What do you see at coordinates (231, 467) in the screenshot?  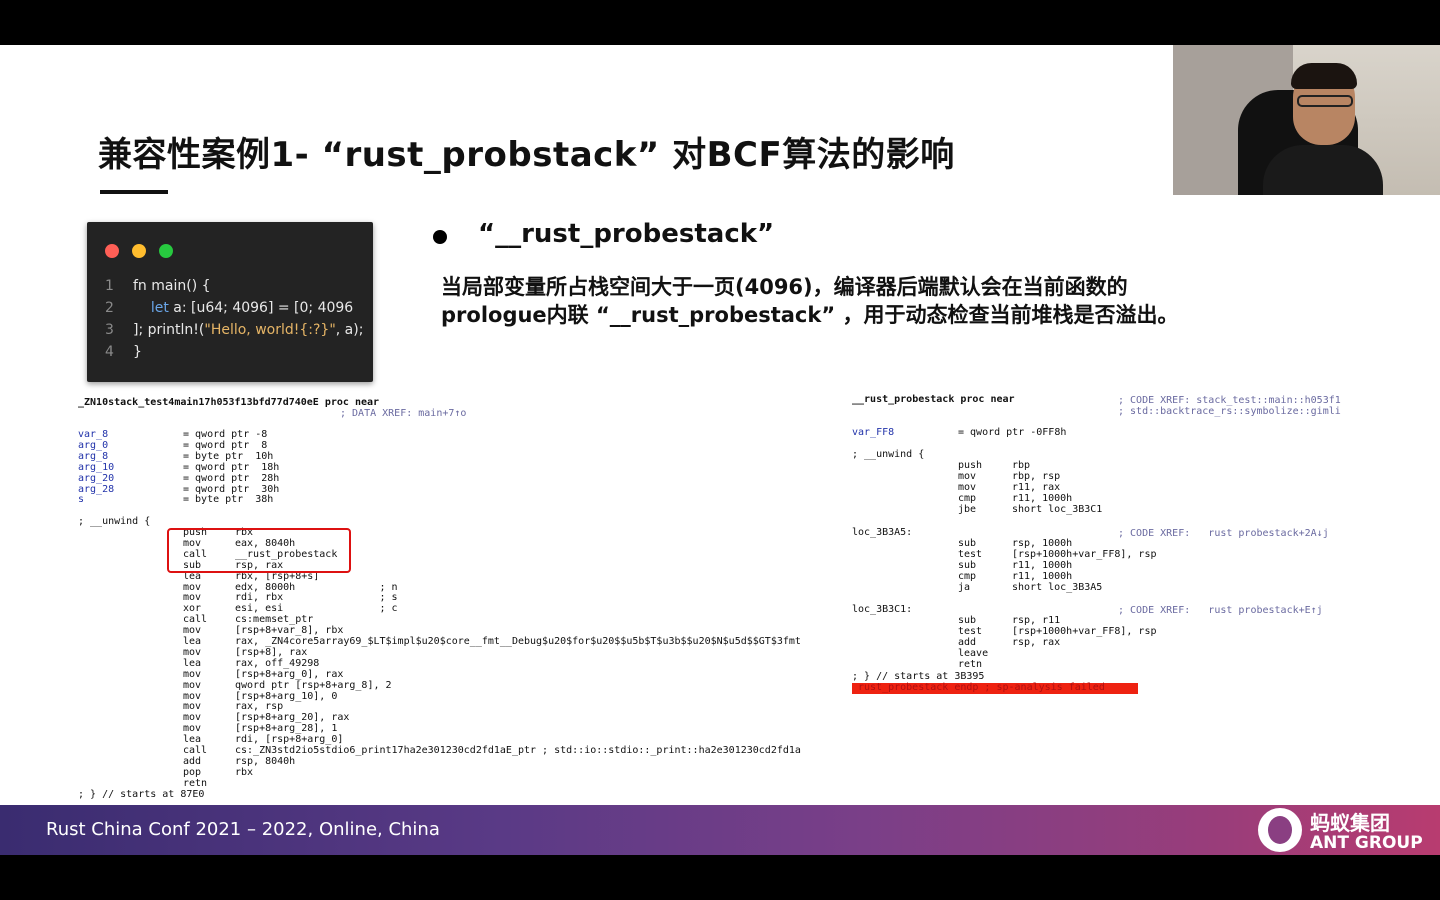 I see `asm-var-operand: = qword ptr 18h` at bounding box center [231, 467].